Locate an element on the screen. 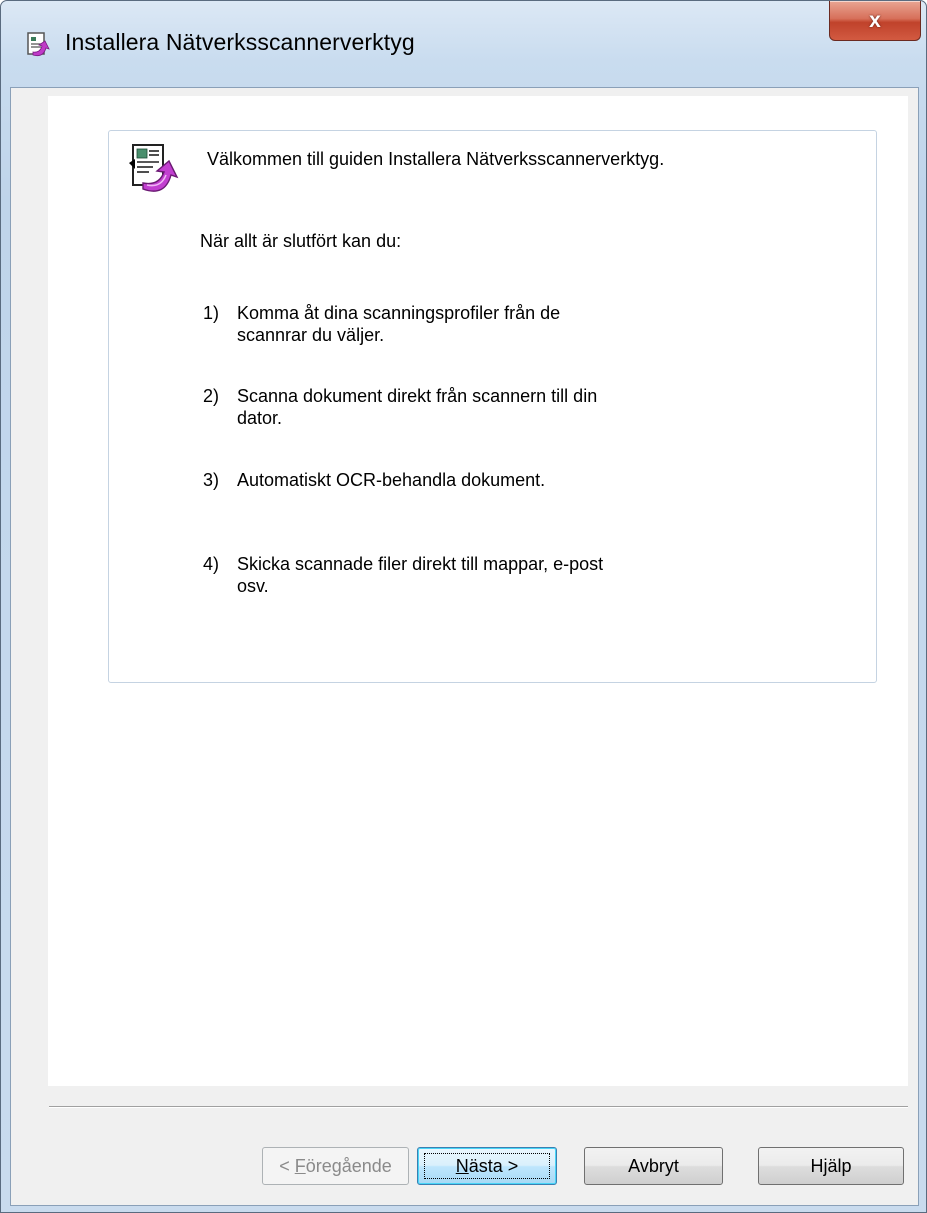 This screenshot has height=1213, width=927. help-button-label: Hjälp is located at coordinates (831, 1165).